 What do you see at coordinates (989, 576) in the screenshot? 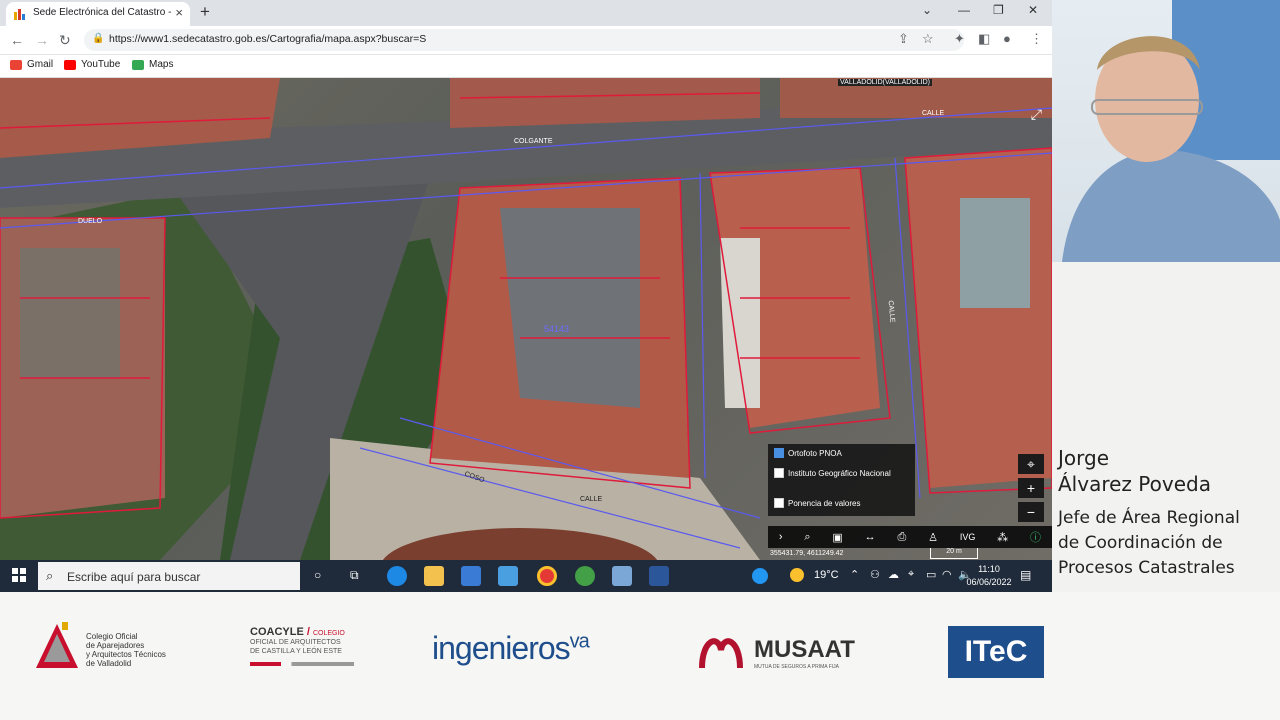
I see `system-clock: 11:10 06/06/2022` at bounding box center [989, 576].